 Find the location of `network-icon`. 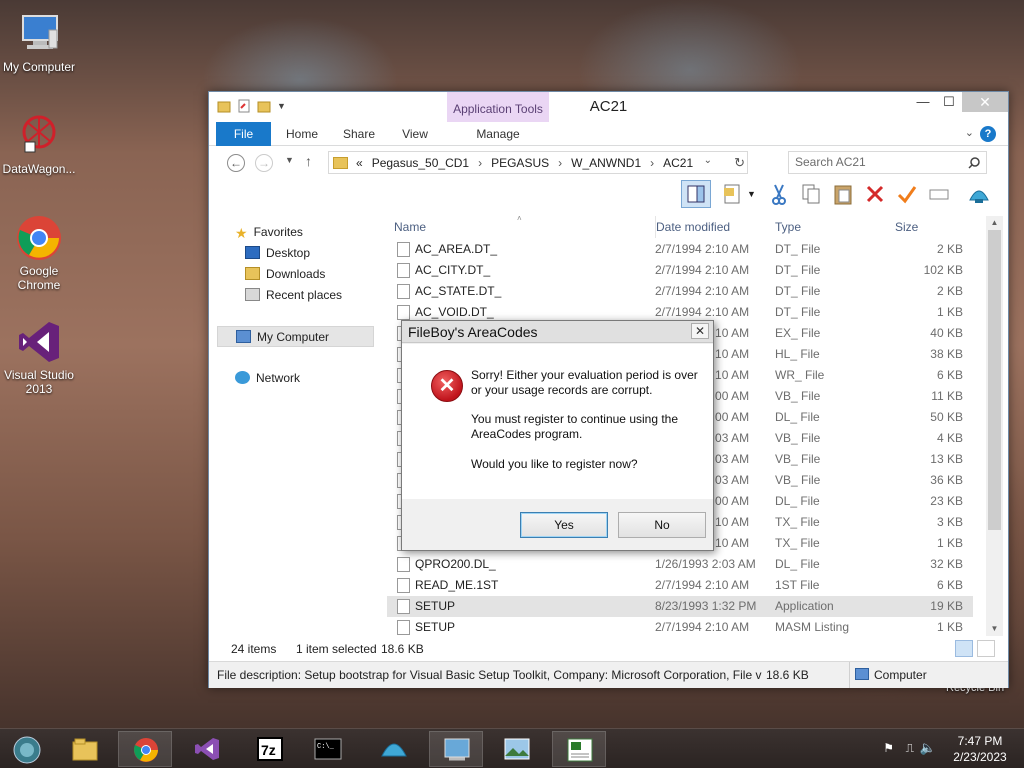

network-icon is located at coordinates (242, 377).